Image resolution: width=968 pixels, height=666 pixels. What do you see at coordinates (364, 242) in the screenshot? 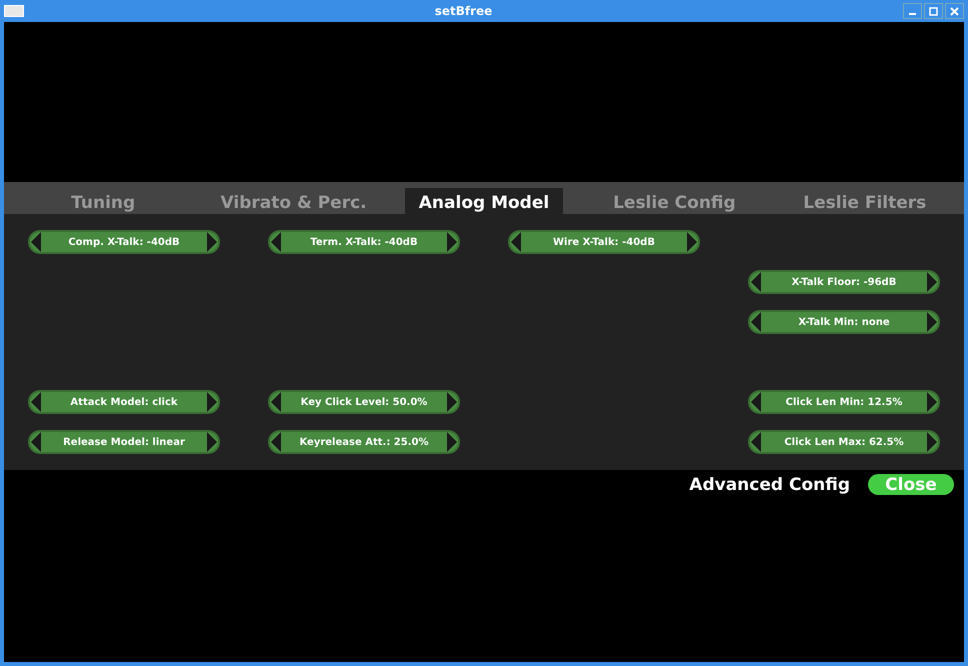
I see `value-spinner: Term. X-Talk: -40dB` at bounding box center [364, 242].